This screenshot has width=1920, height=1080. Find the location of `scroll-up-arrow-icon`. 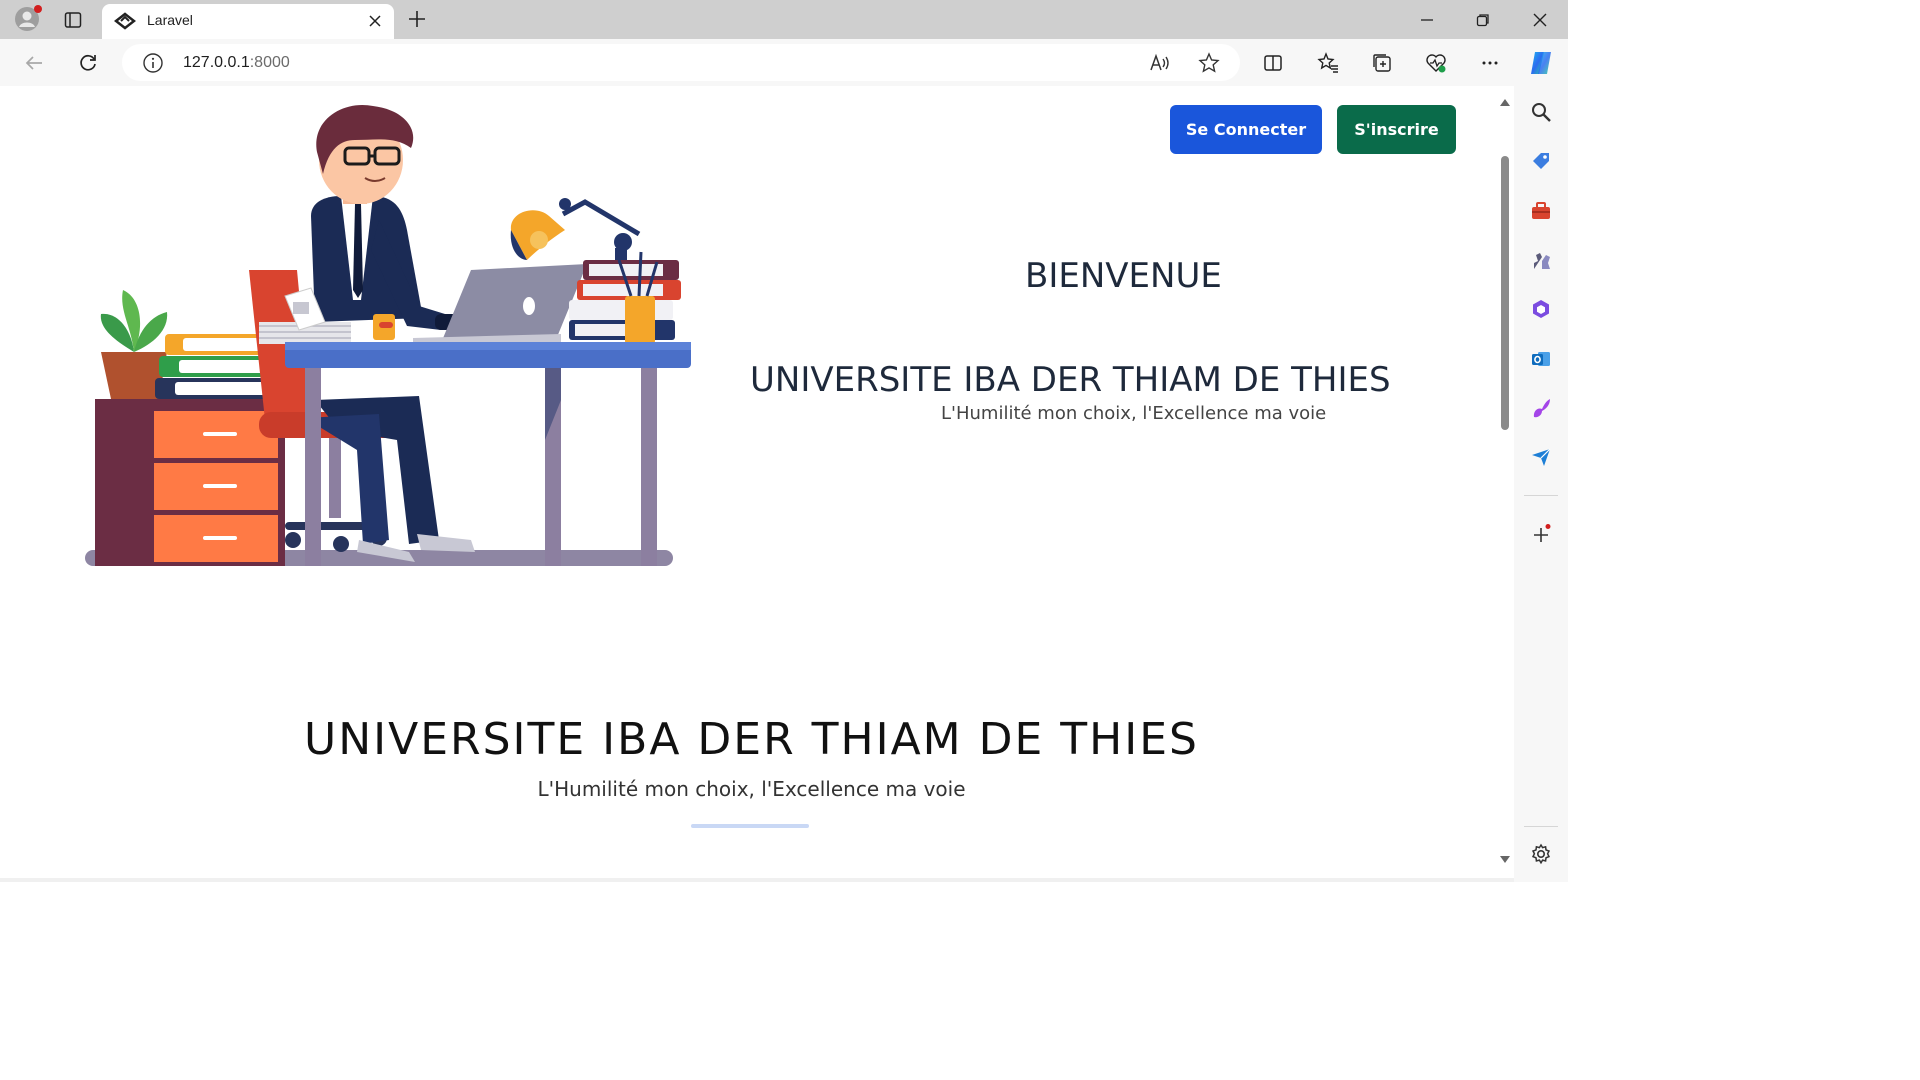

scroll-up-arrow-icon is located at coordinates (1505, 103).